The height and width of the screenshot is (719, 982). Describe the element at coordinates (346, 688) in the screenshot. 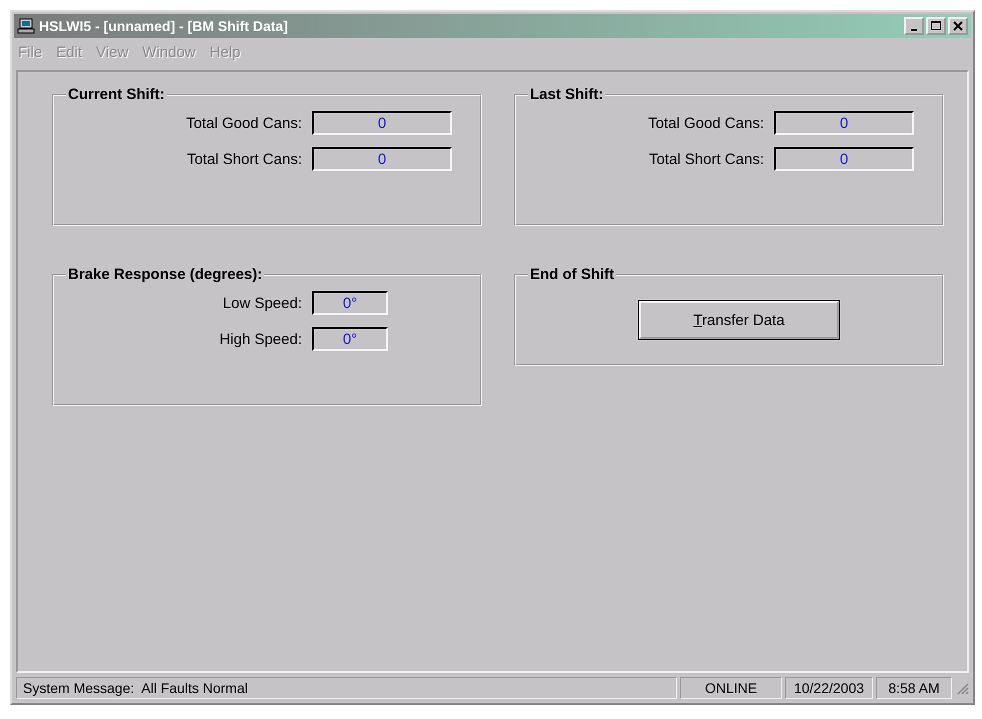

I see `status-message: System Message: All Faults Normal` at that location.